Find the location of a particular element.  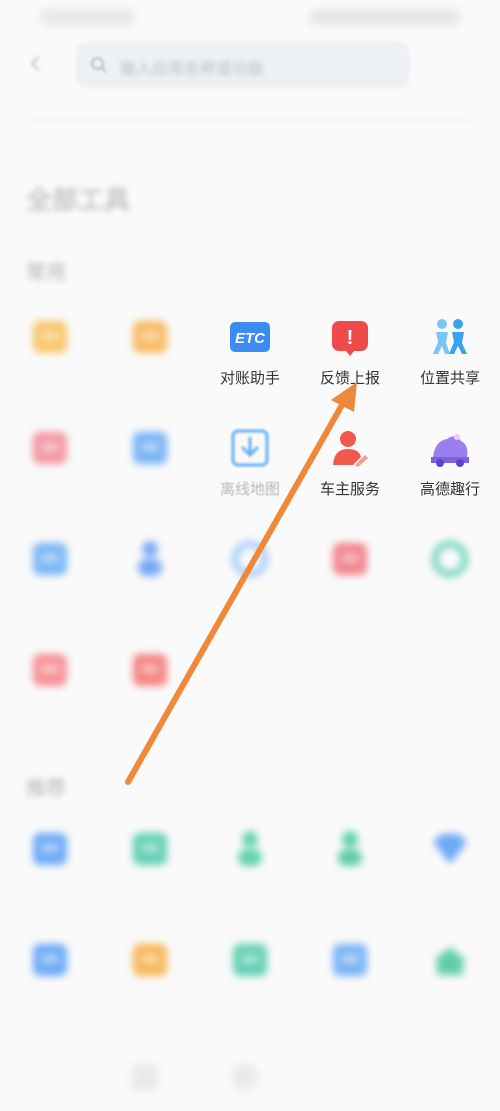

photo-icon is located at coordinates (250, 960).